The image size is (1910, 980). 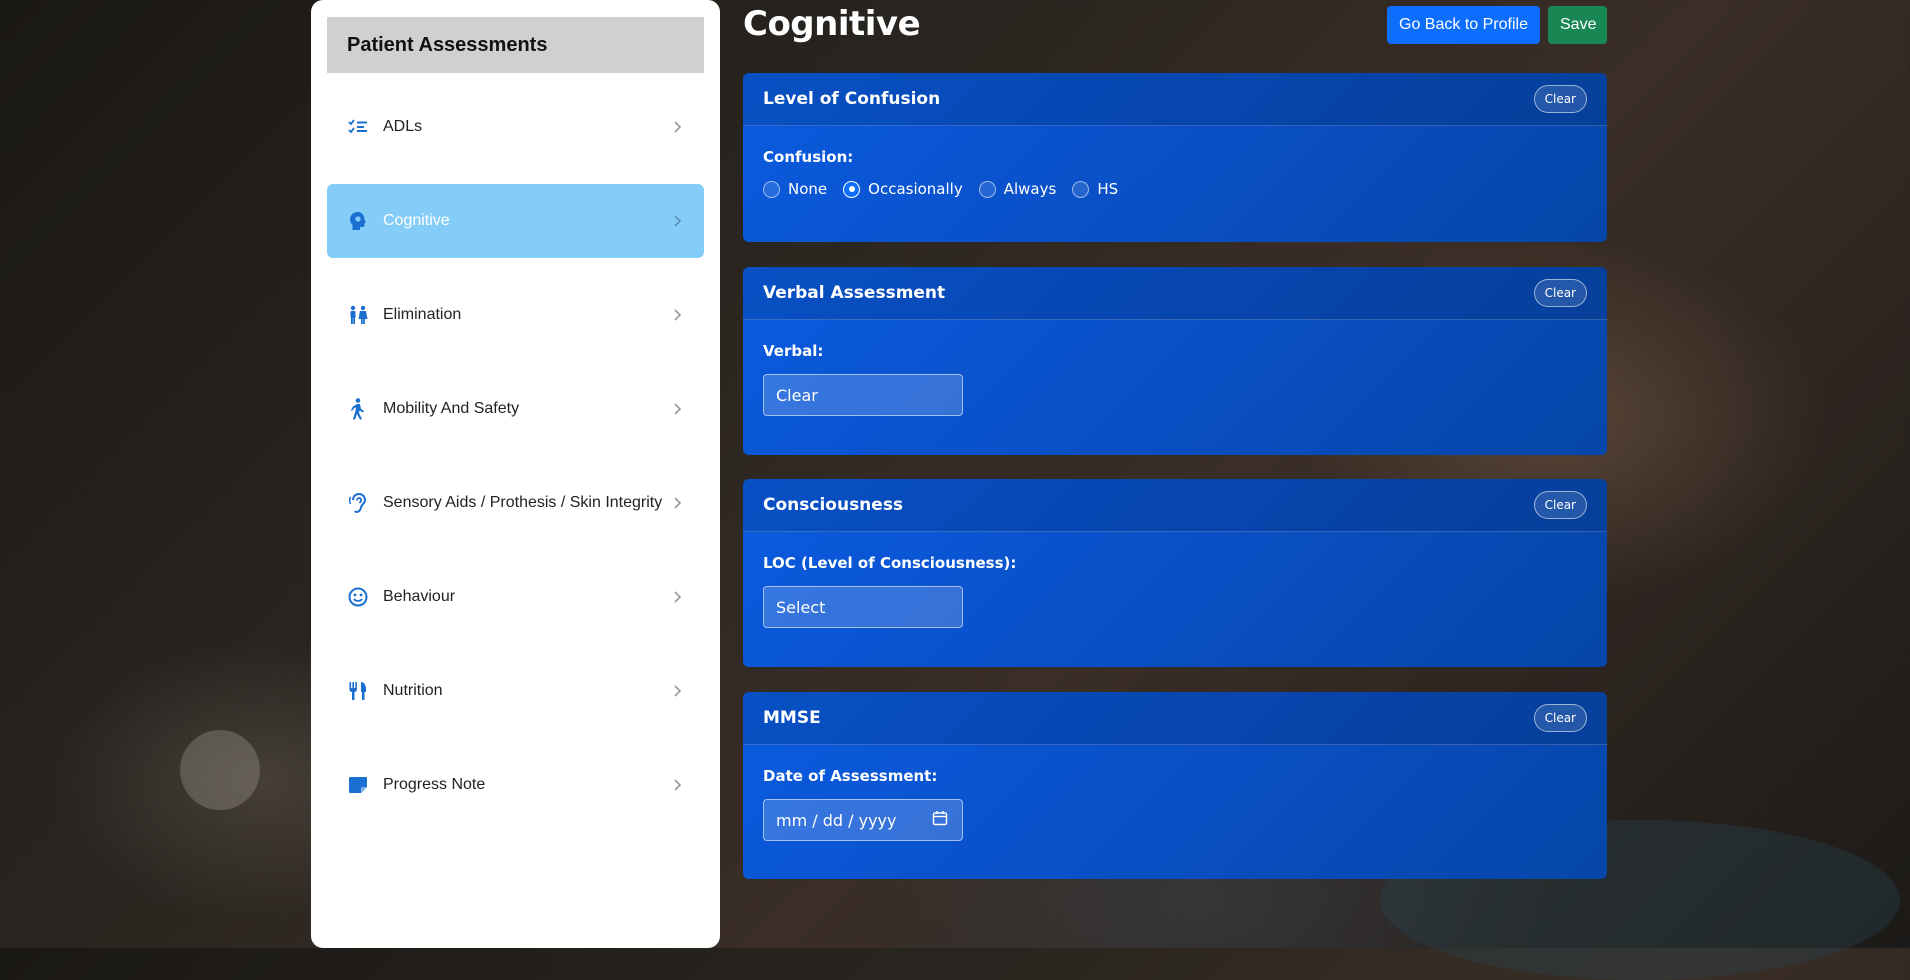 I want to click on radio-label: Always, so click(x=1030, y=189).